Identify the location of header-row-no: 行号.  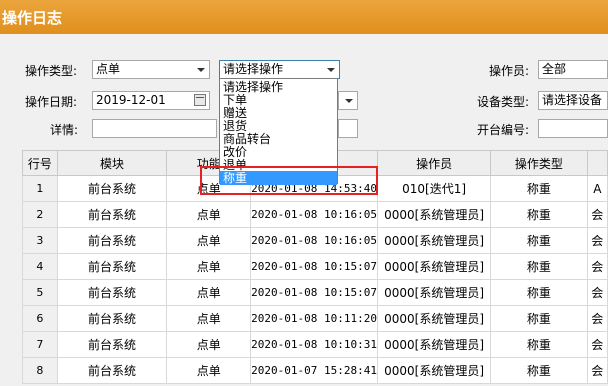
(40, 163).